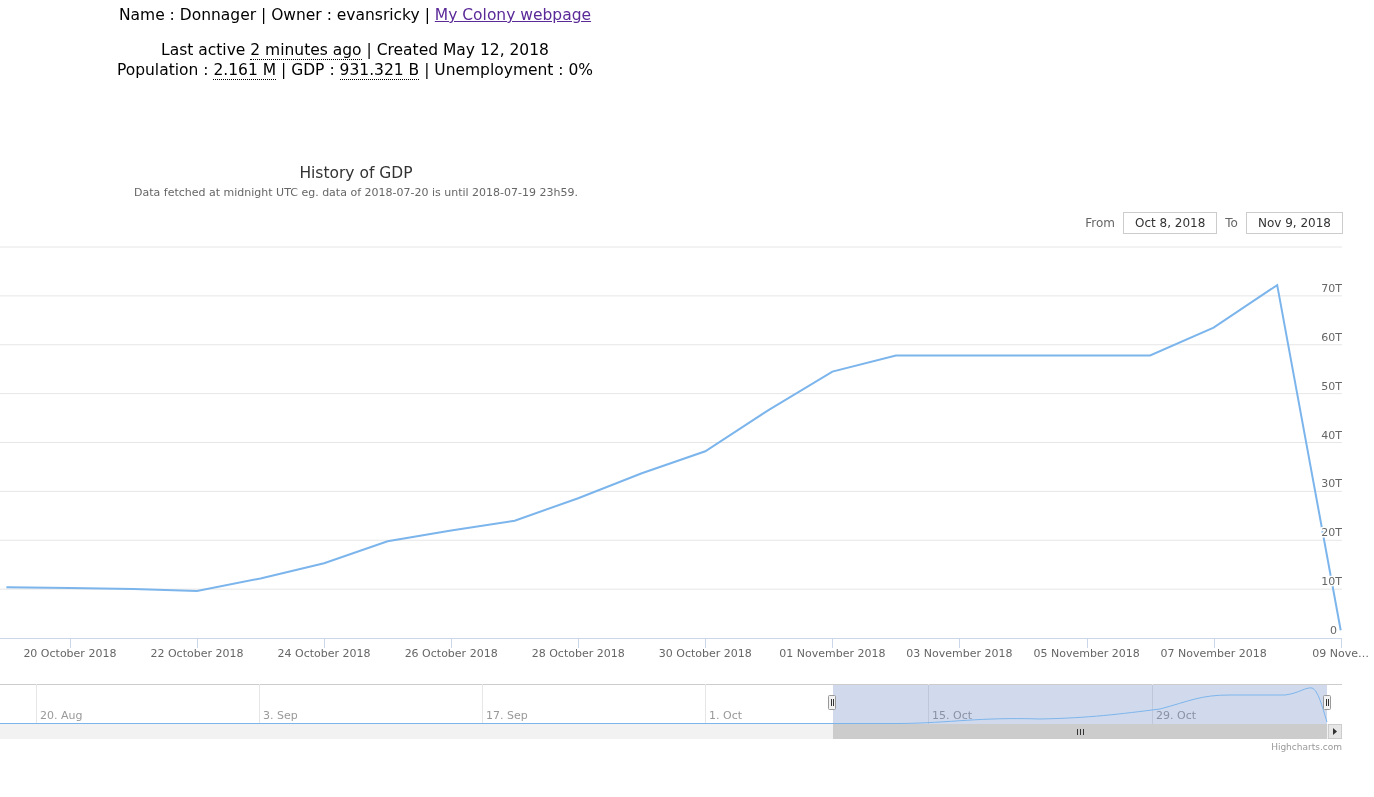 This screenshot has width=1374, height=797. I want to click on webpage-link: My Colony webpage, so click(513, 15).